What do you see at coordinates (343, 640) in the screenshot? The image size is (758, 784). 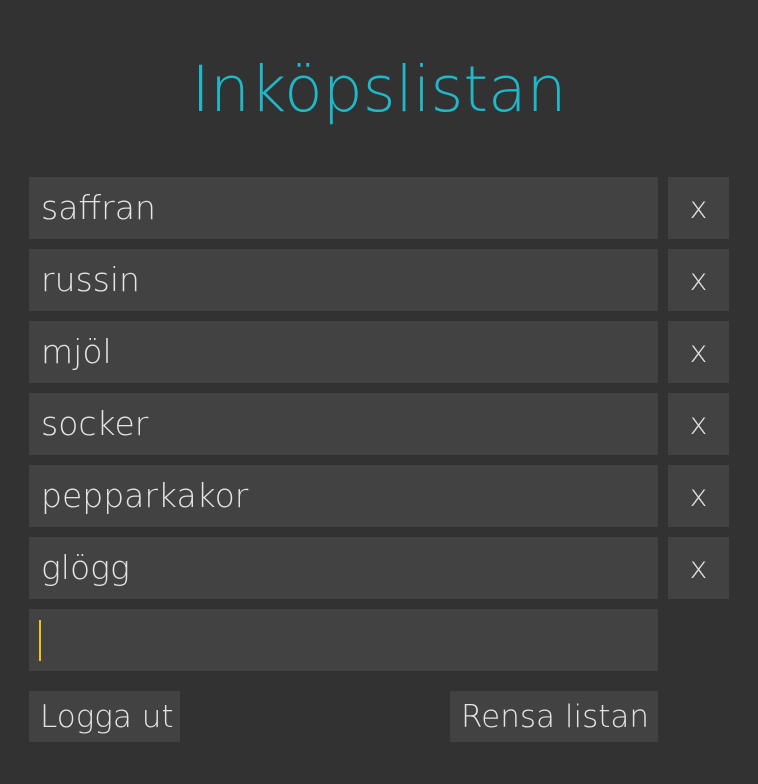 I see `new-item-input` at bounding box center [343, 640].